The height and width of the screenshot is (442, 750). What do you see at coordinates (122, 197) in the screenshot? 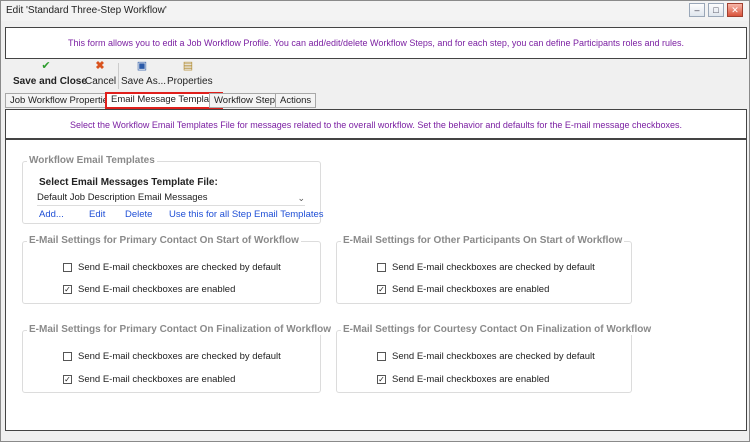
I see `template-file-value: Default Job Description Email Messages` at bounding box center [122, 197].